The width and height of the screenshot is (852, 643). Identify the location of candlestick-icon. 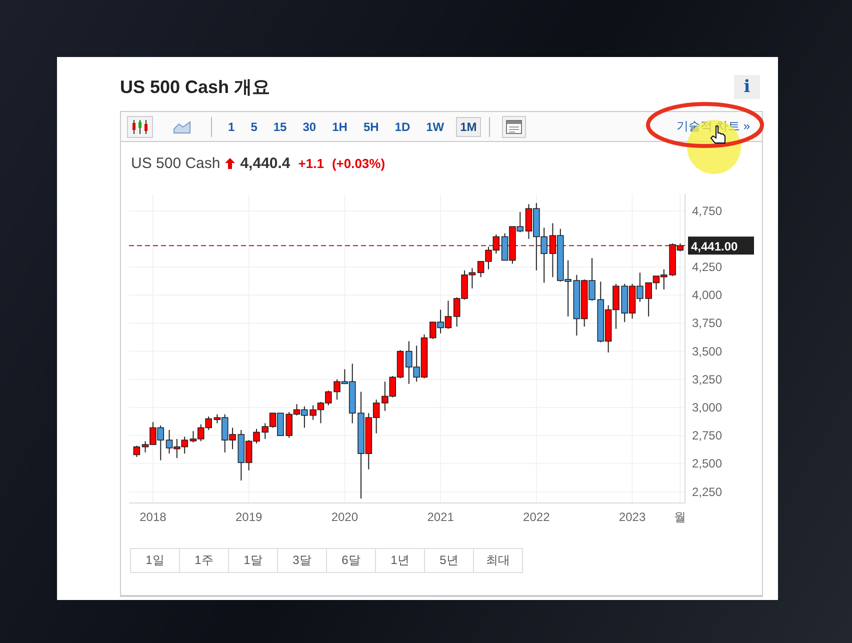
(140, 126).